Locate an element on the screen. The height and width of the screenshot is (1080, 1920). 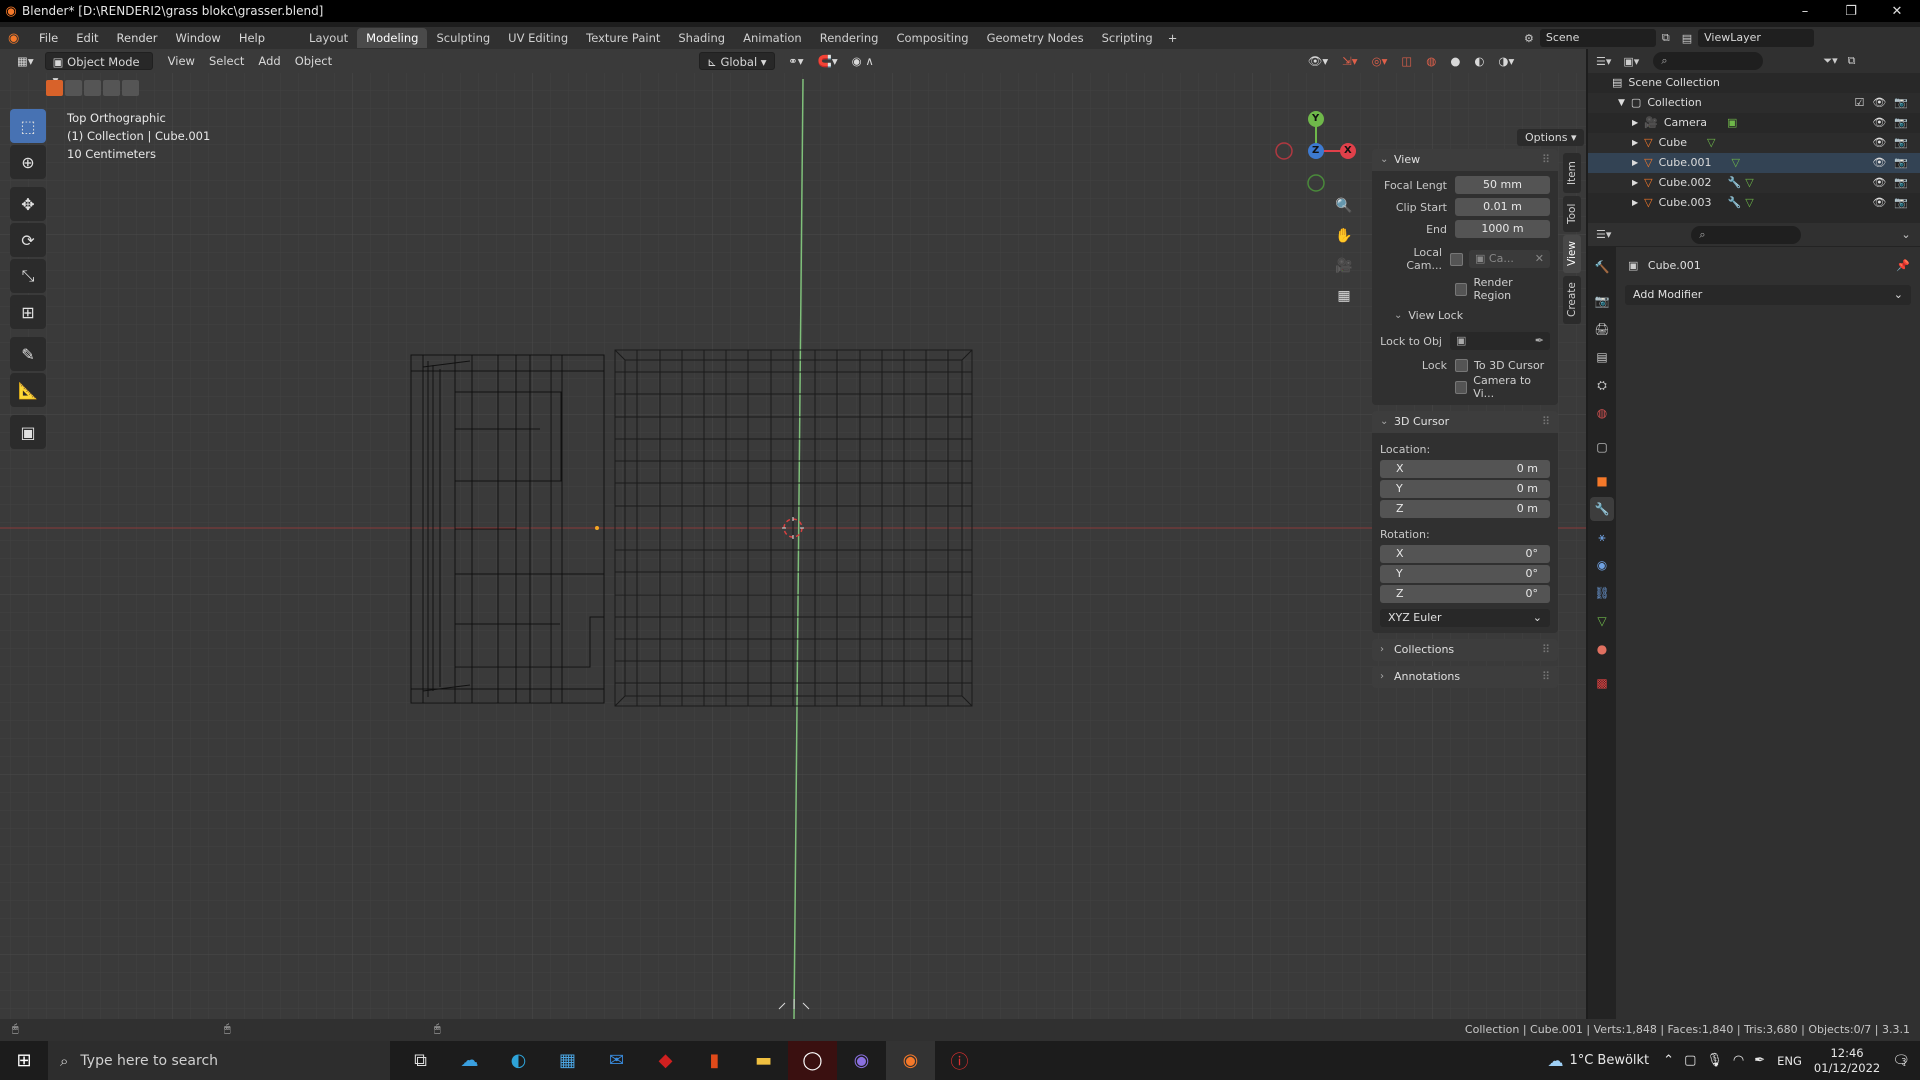
clip-start-field: 0.01 m is located at coordinates (1502, 207).